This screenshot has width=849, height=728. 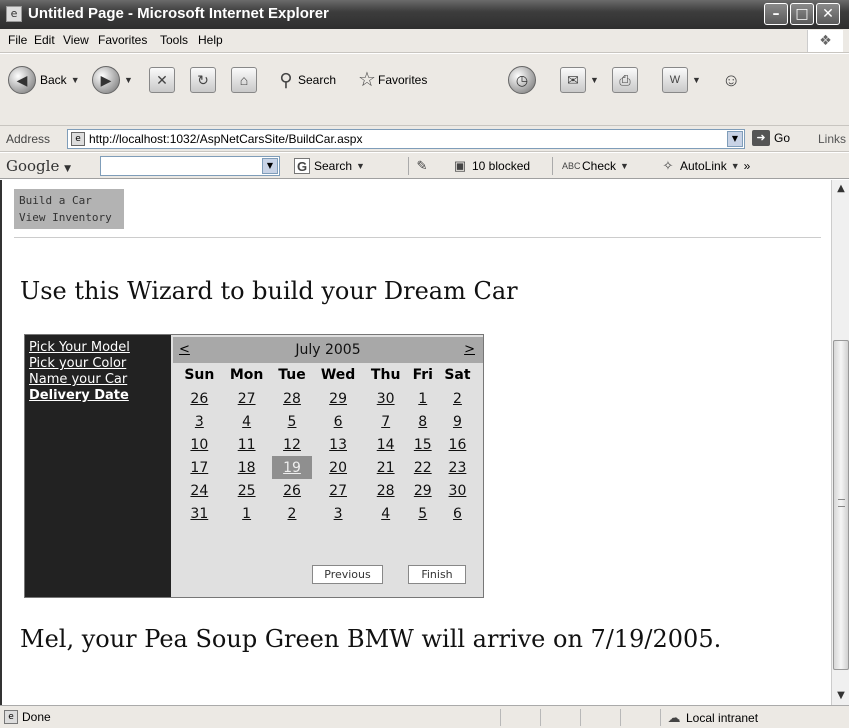 I want to click on scrollbar-thumb, so click(x=841, y=505).